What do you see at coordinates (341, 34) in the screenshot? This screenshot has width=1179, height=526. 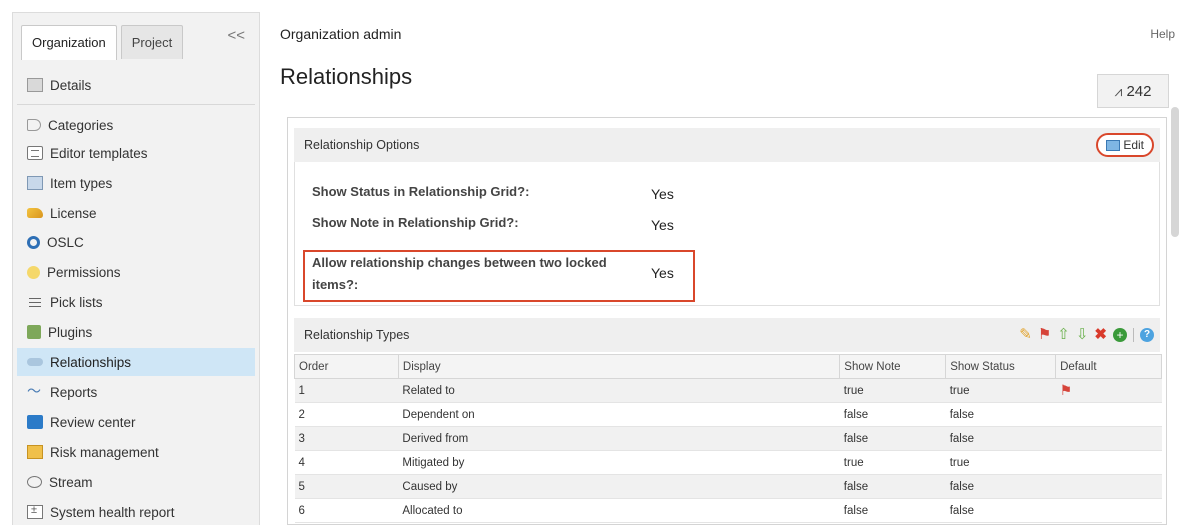 I see `admin-title: Organization admin` at bounding box center [341, 34].